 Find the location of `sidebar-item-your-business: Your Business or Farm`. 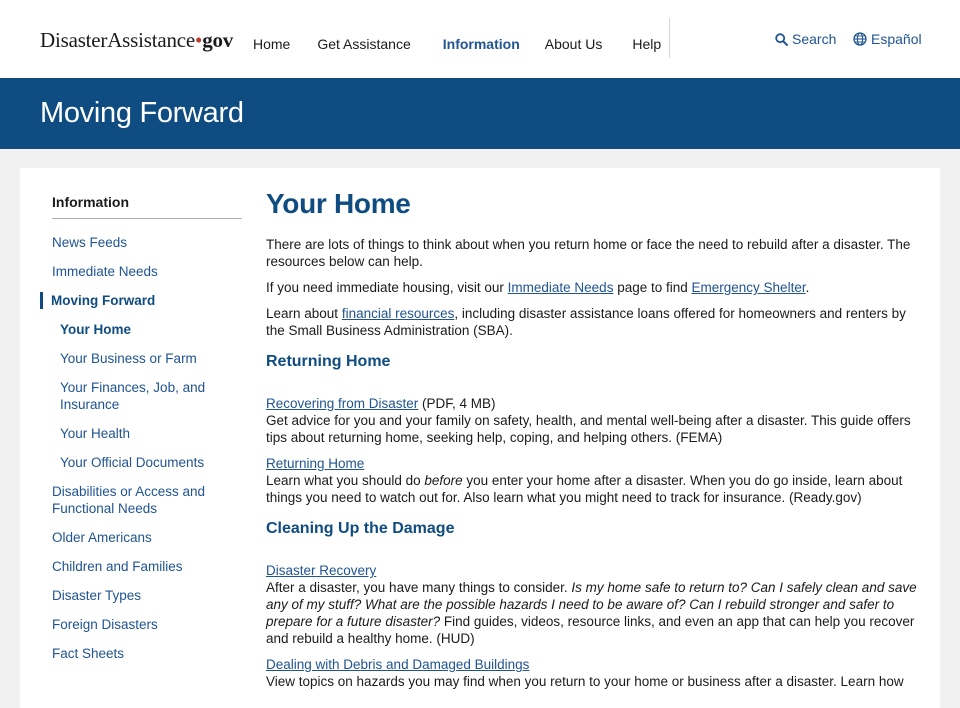

sidebar-item-your-business: Your Business or Farm is located at coordinates (147, 358).